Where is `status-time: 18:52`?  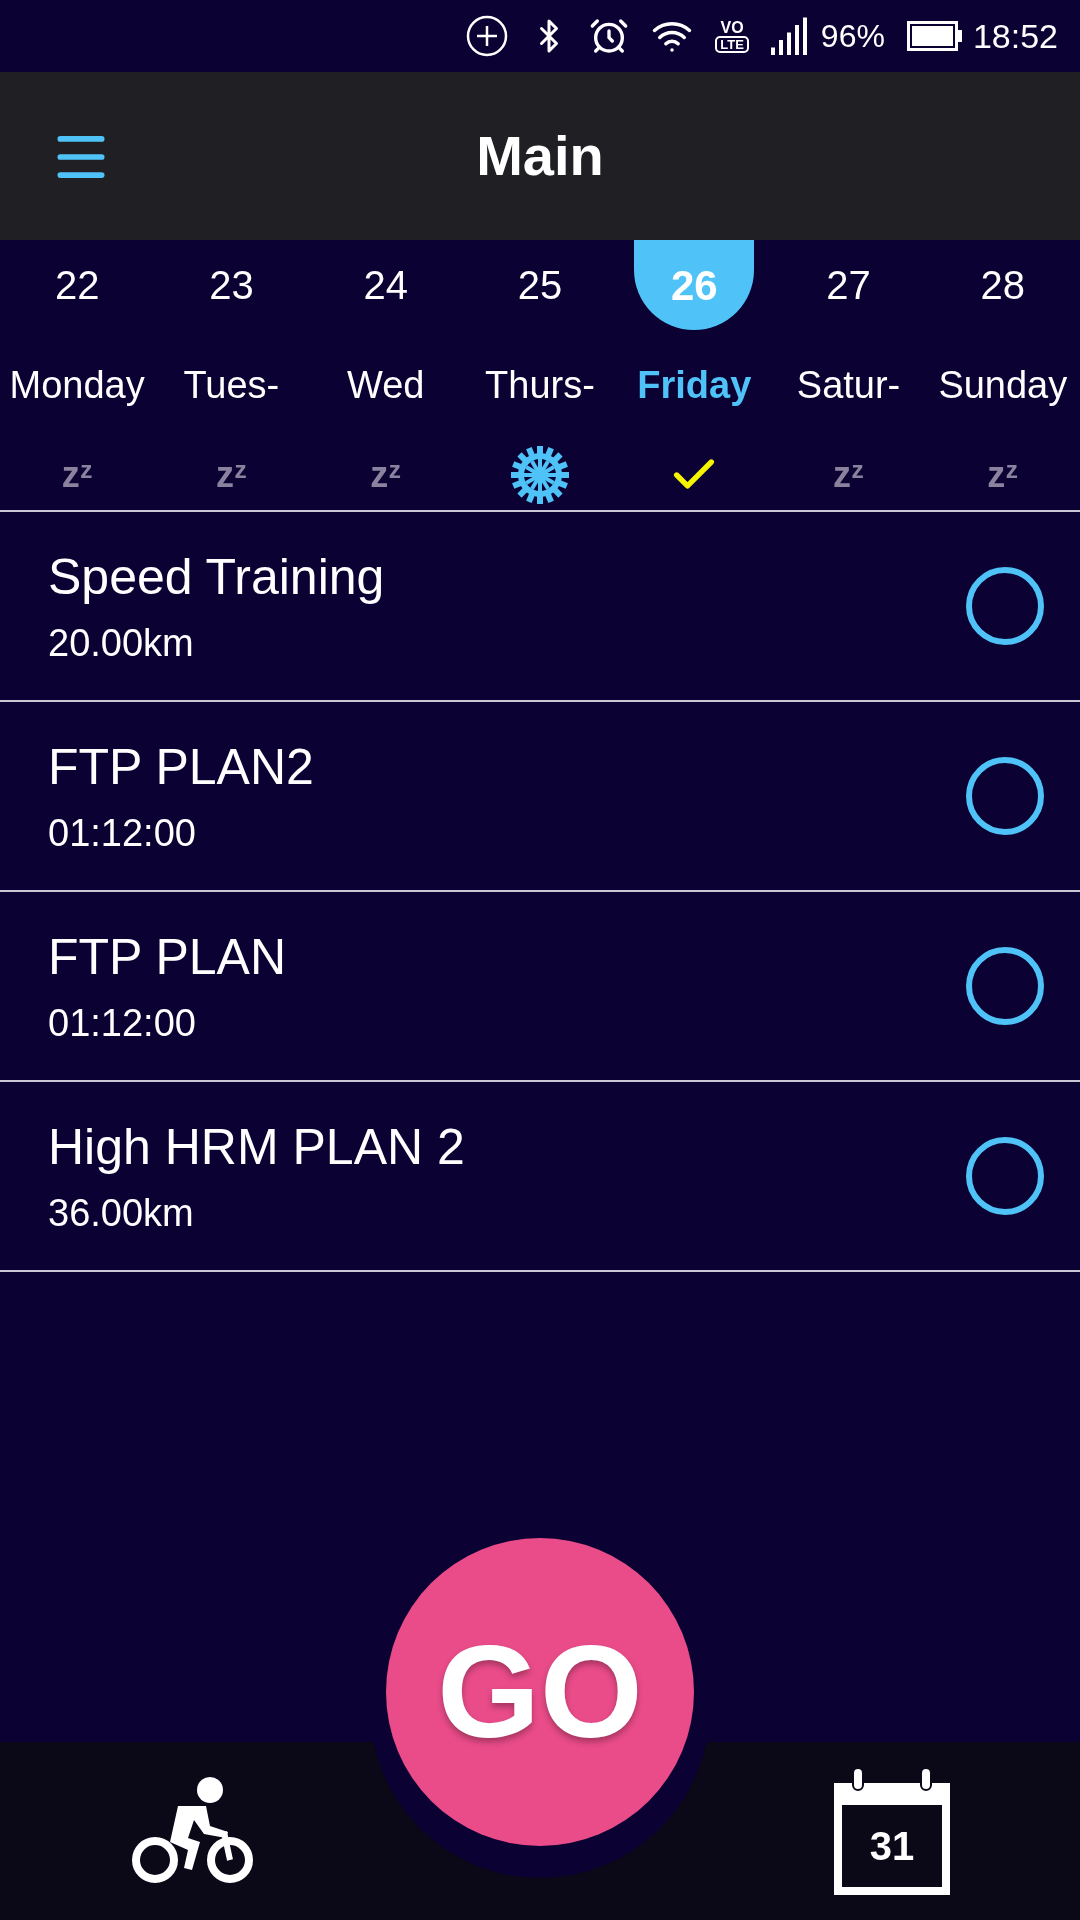 status-time: 18:52 is located at coordinates (1015, 36).